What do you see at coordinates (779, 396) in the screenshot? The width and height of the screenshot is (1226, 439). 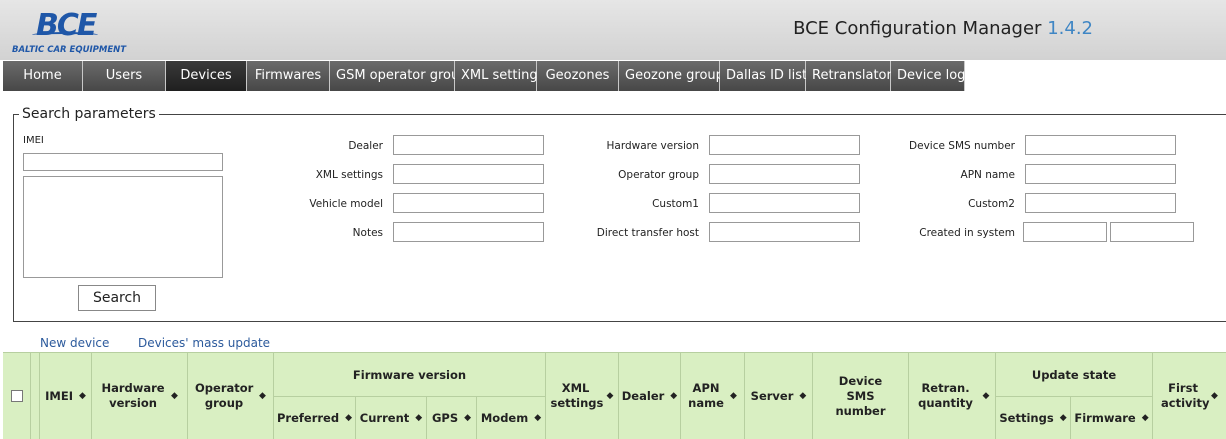 I see `col-server: Server ◆` at bounding box center [779, 396].